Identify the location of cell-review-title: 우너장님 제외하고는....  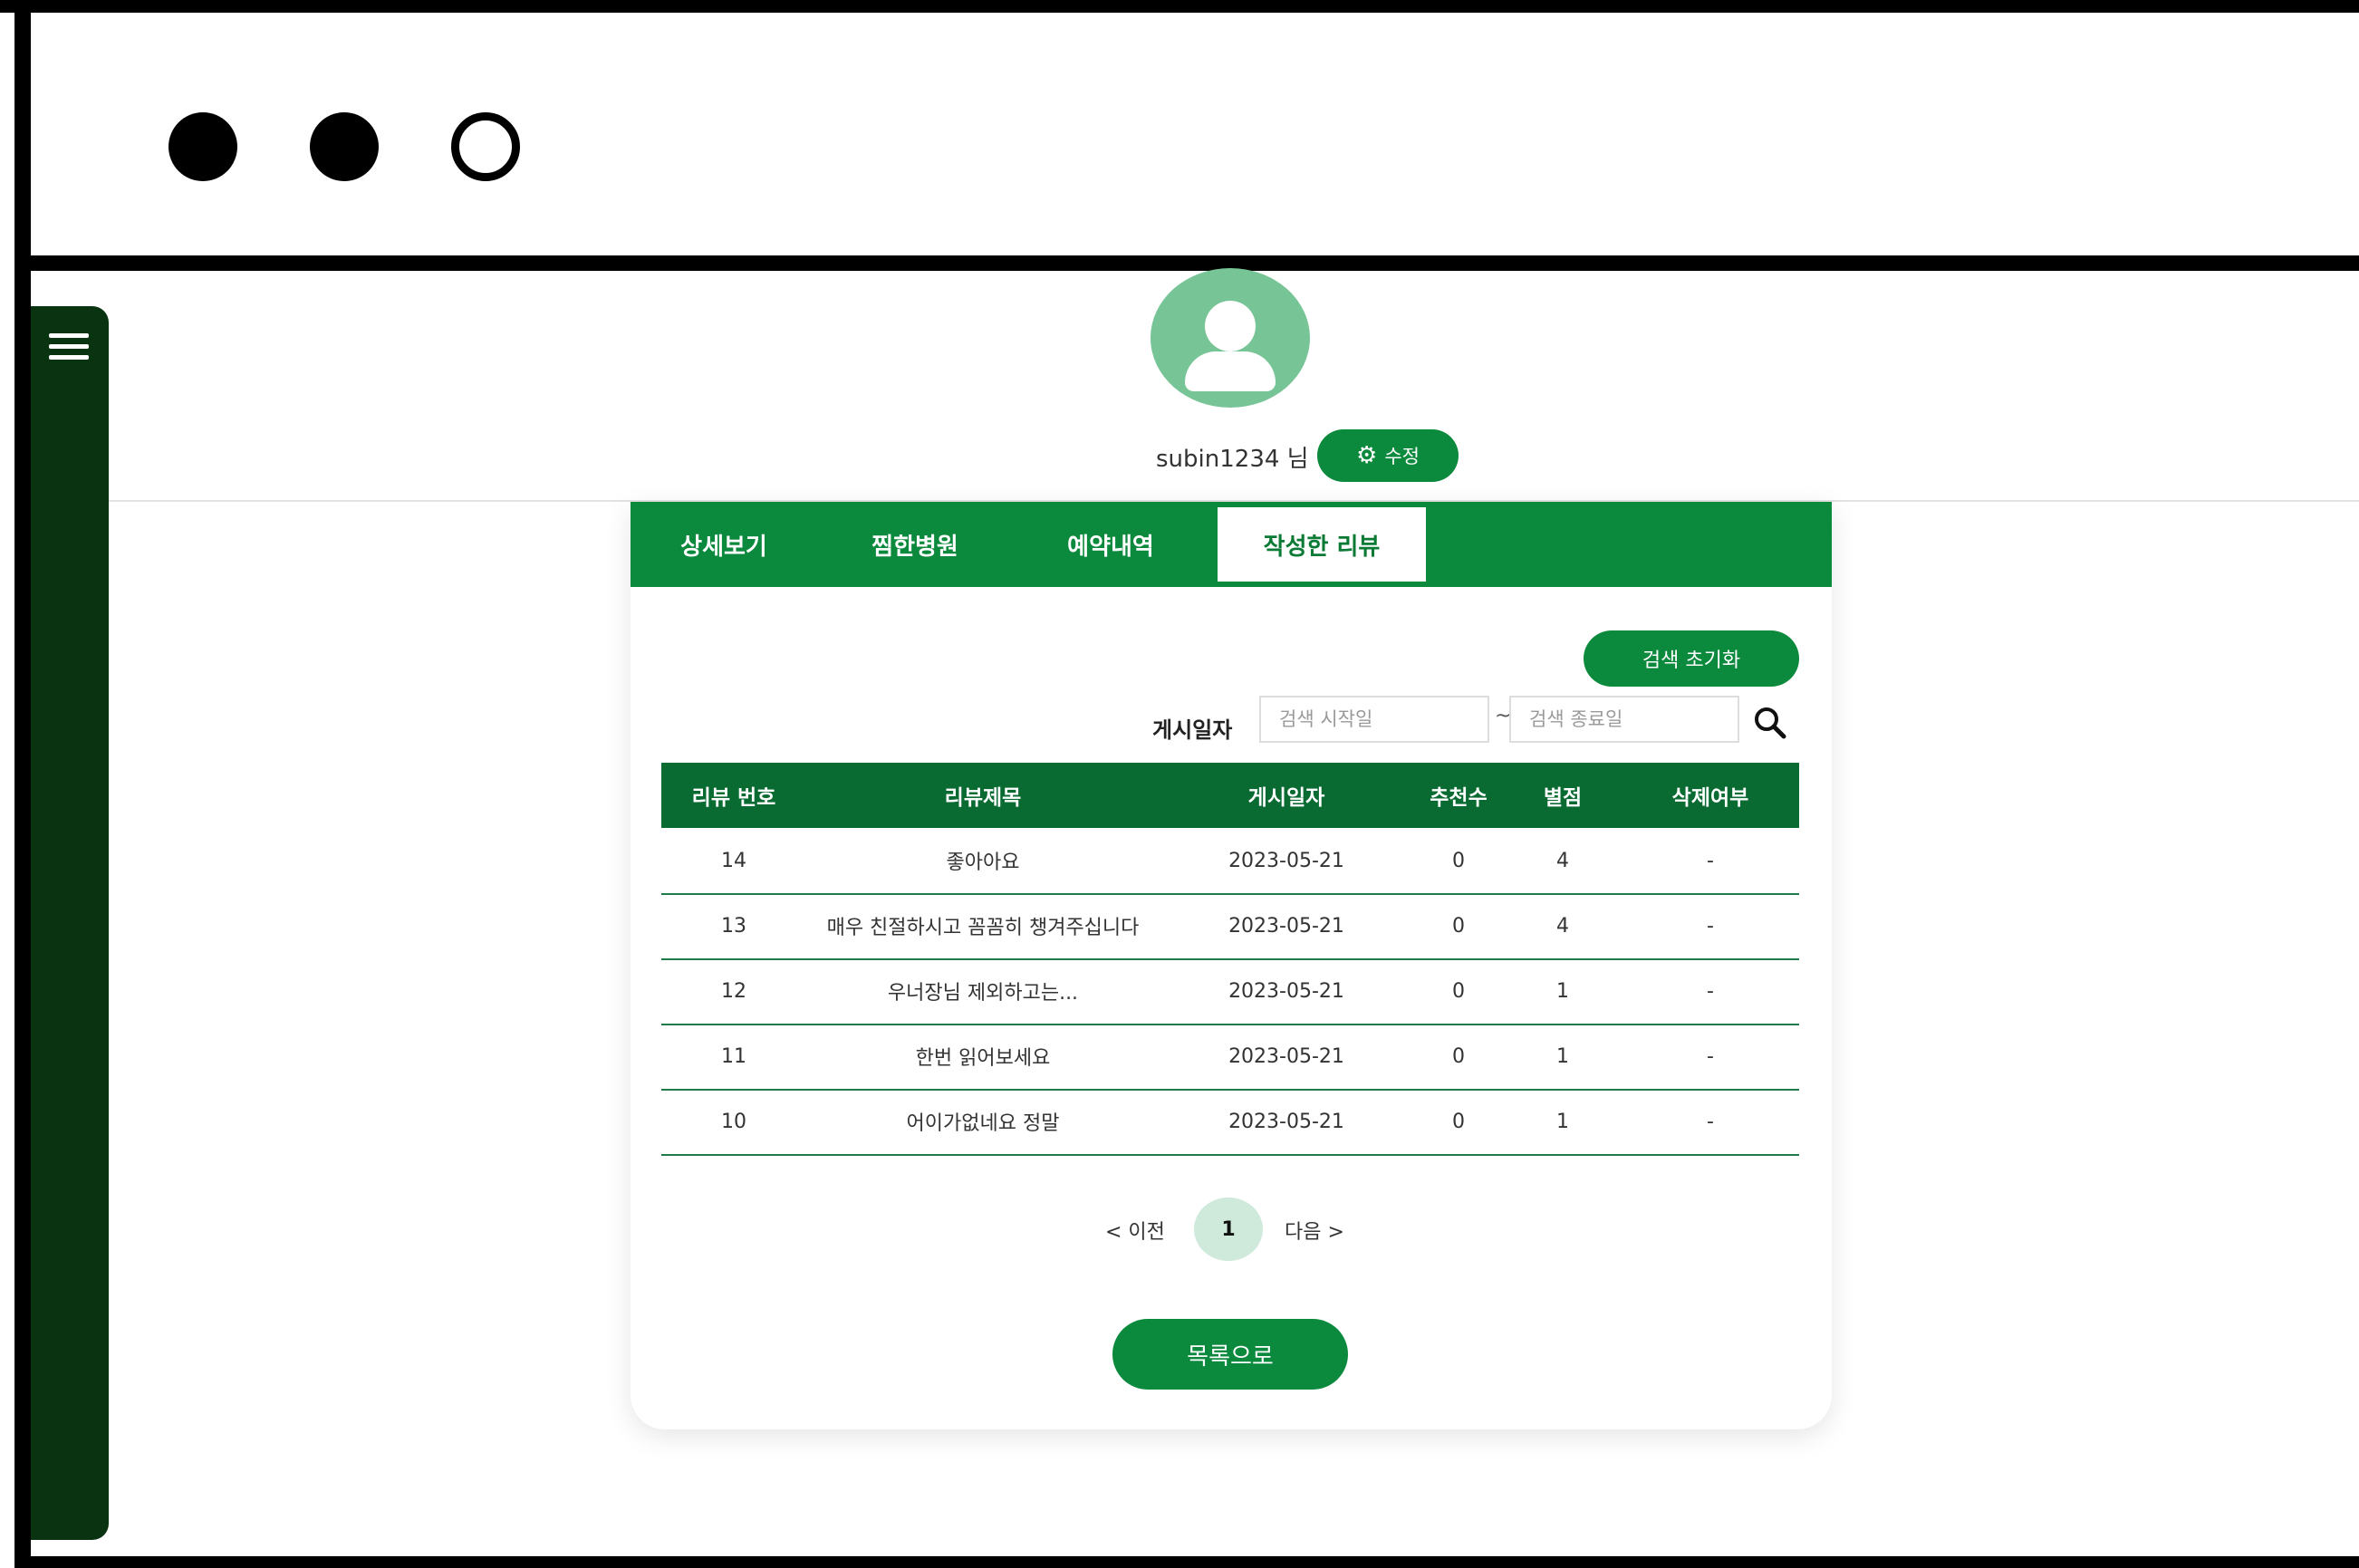
(983, 991).